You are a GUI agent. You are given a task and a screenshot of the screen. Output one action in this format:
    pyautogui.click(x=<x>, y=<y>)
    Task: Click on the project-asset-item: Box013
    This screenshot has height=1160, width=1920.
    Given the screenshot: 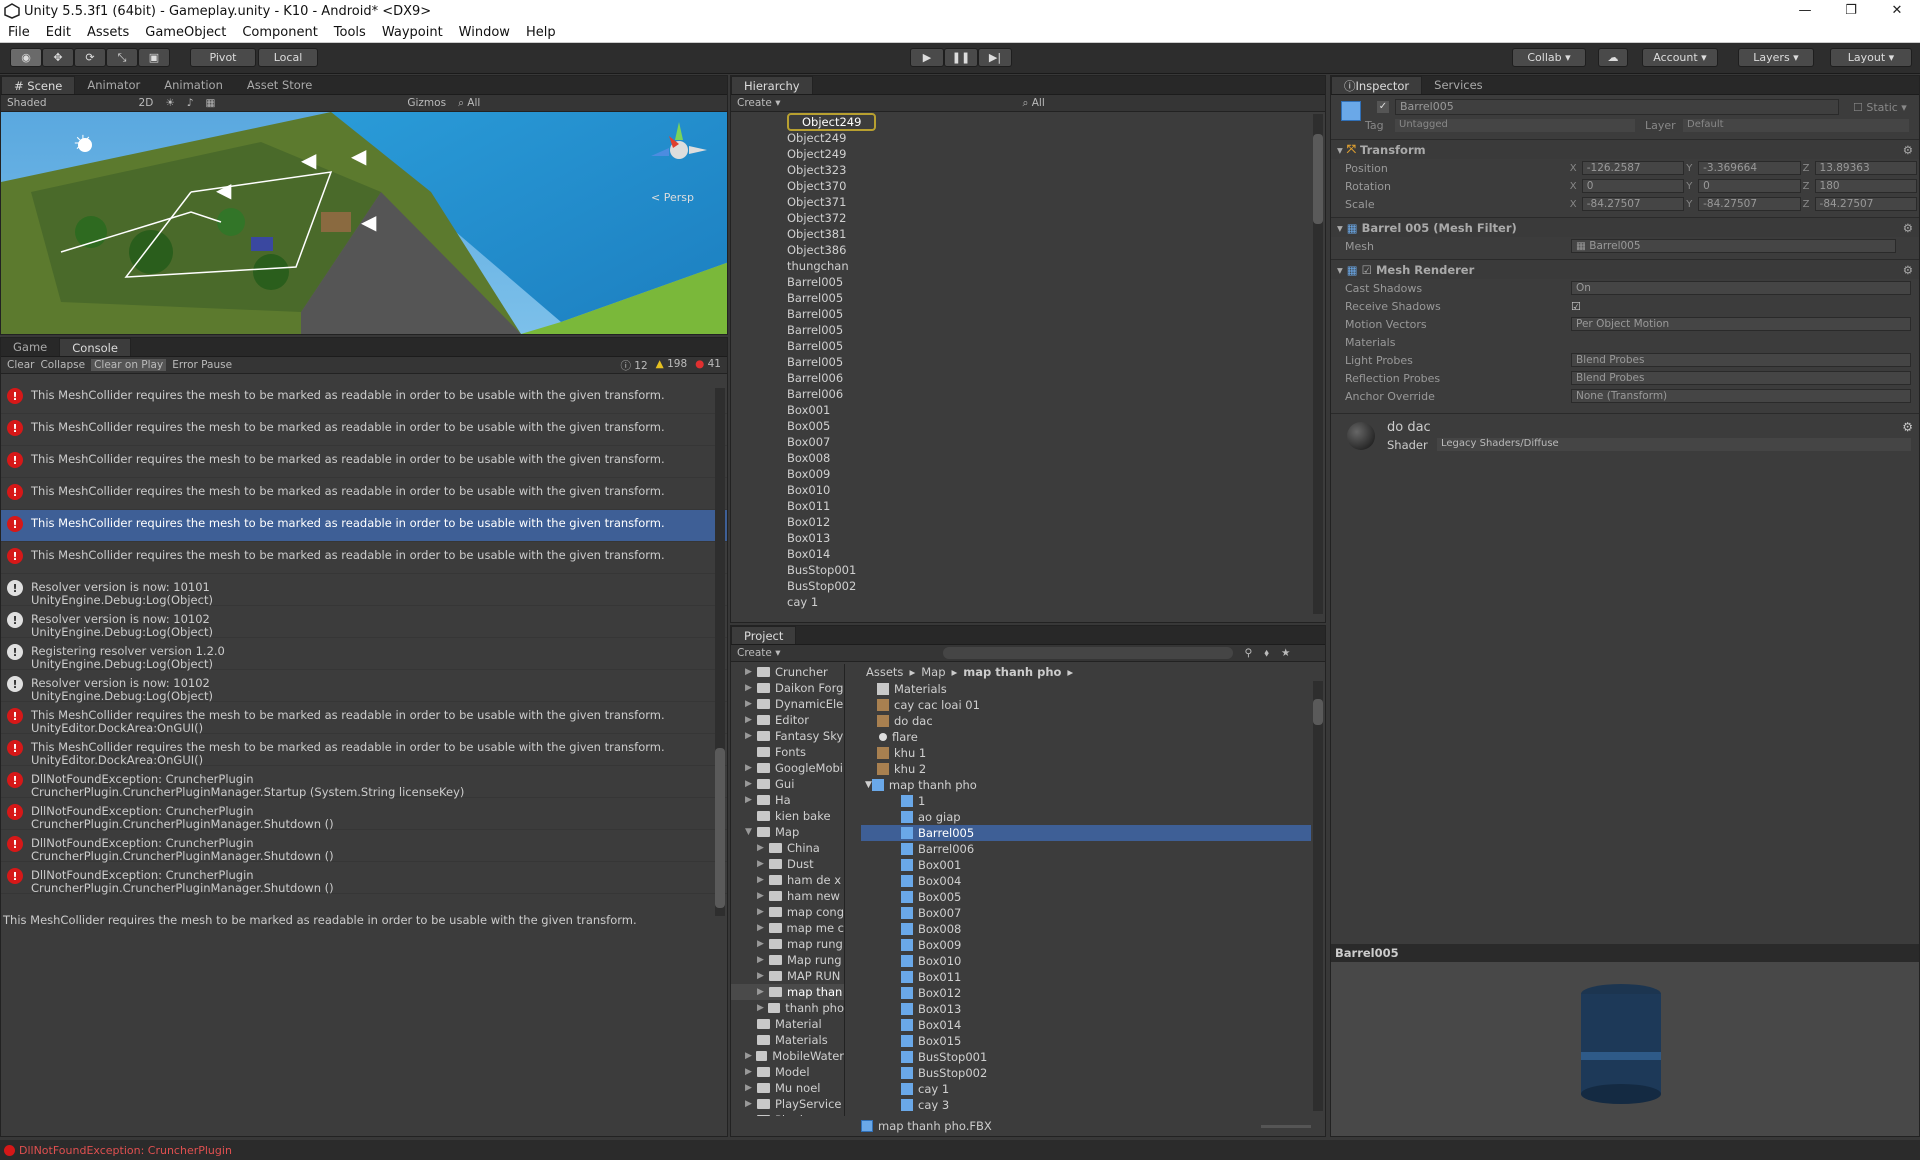 What is the action you would take?
    pyautogui.click(x=1086, y=1009)
    